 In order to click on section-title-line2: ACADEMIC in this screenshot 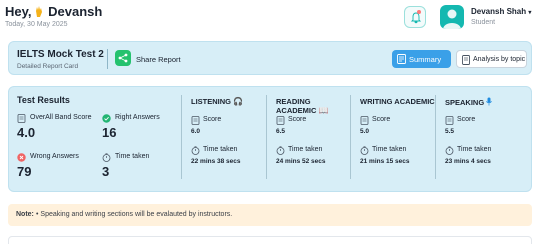, I will do `click(296, 110)`.